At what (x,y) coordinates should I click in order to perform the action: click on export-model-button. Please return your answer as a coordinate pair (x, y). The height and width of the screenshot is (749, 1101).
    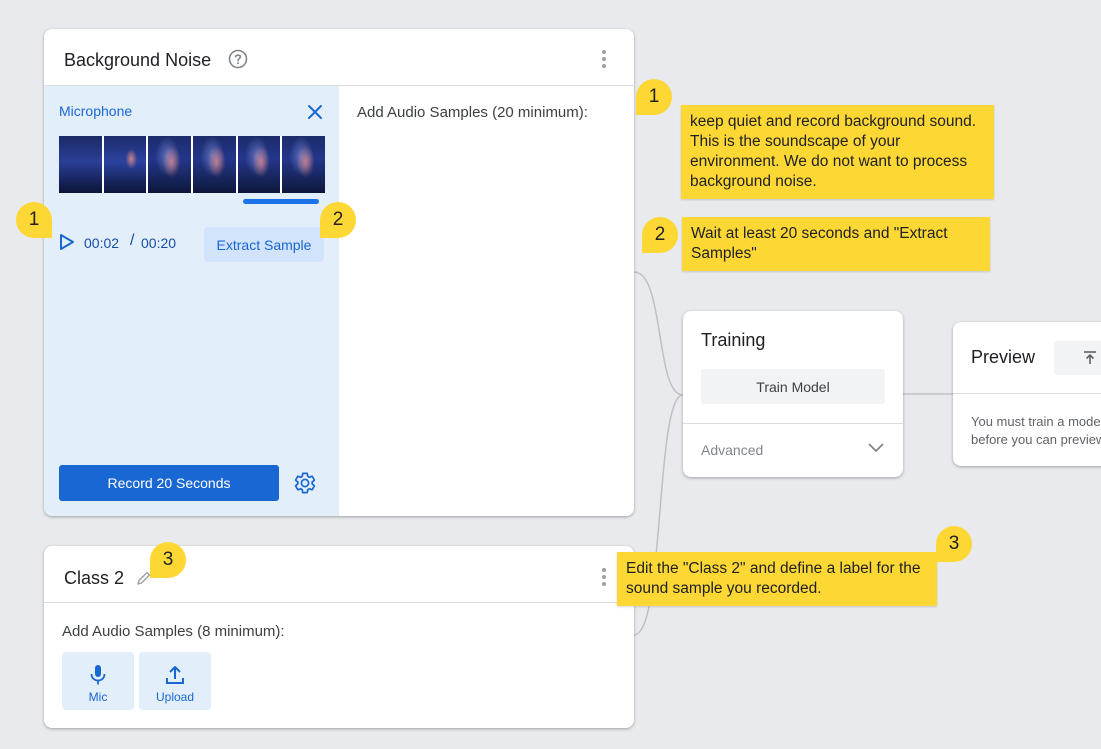
    Looking at the image, I should click on (1077, 358).